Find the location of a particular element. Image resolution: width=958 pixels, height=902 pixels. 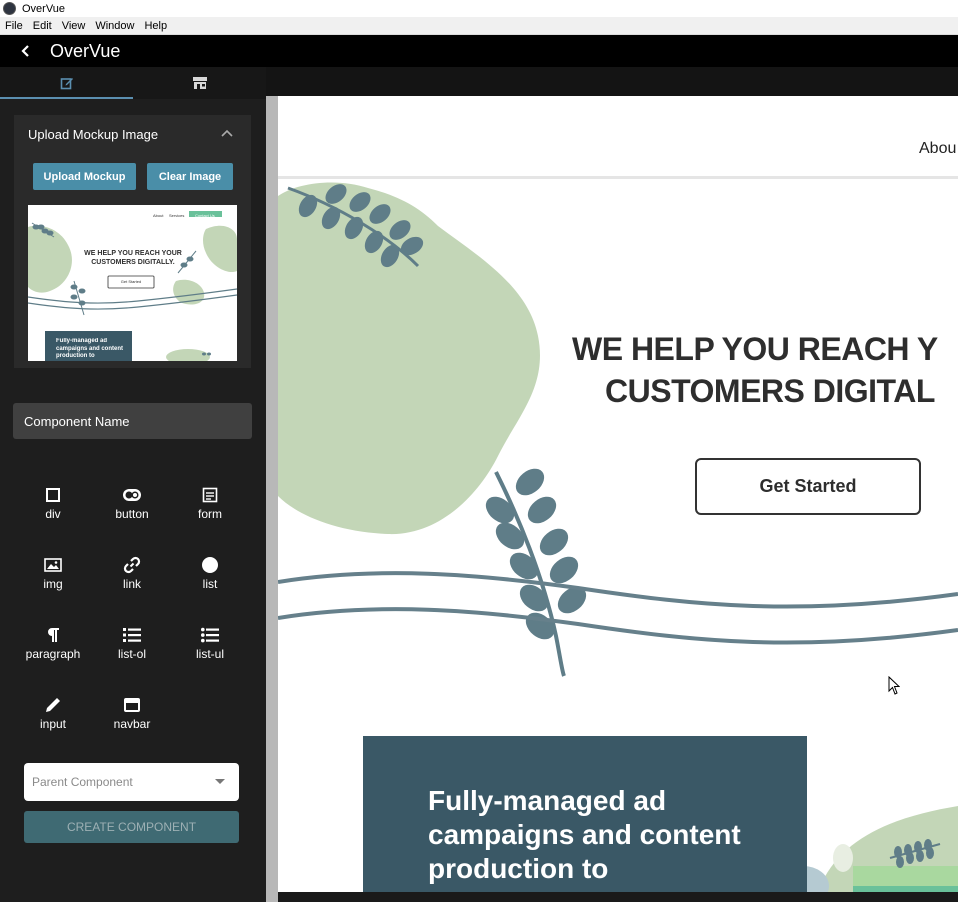

element-list-button: list is located at coordinates (210, 580).